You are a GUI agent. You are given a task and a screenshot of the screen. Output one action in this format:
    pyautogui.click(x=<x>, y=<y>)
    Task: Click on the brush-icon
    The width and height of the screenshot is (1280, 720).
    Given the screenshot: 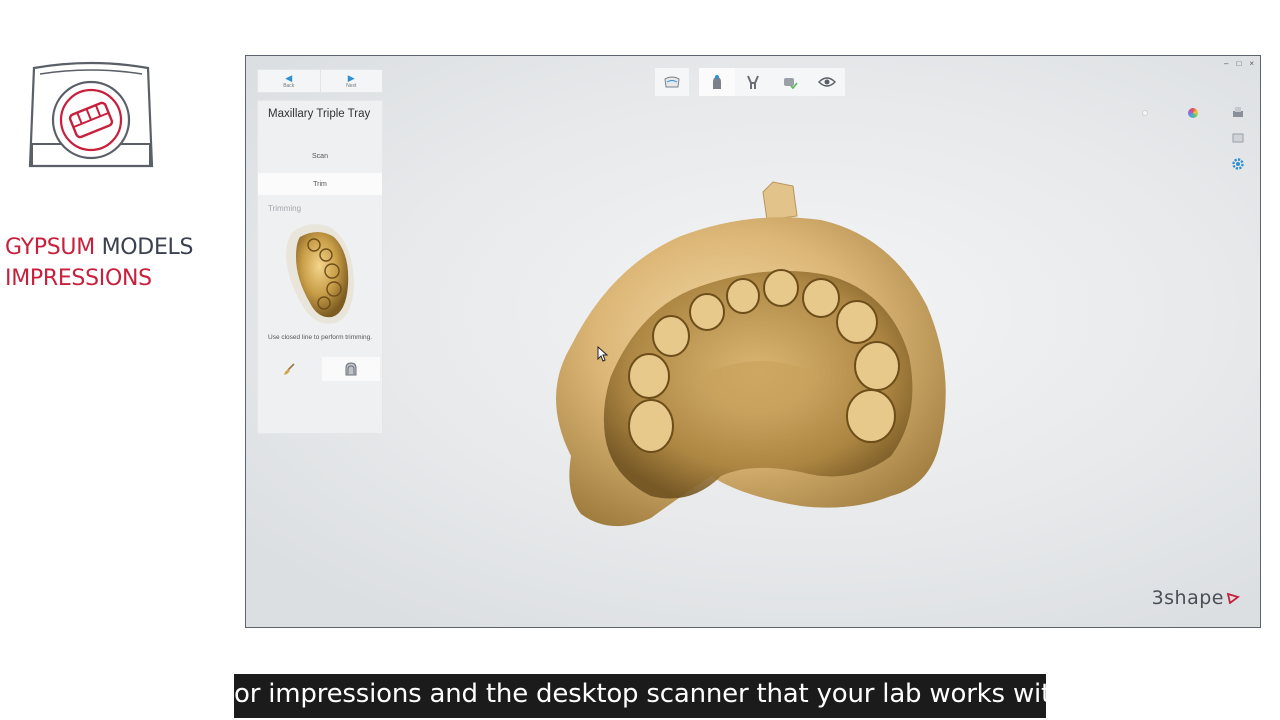 What is the action you would take?
    pyautogui.click(x=289, y=369)
    